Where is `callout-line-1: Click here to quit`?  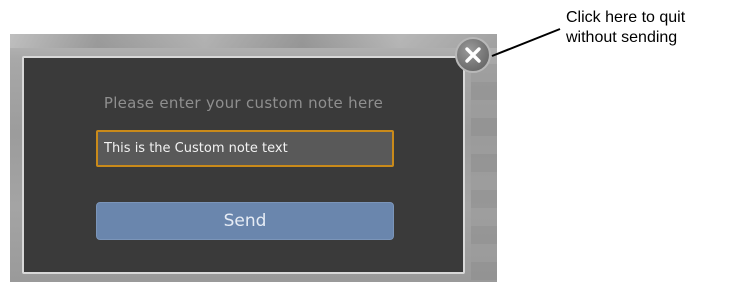
callout-line-1: Click here to quit is located at coordinates (626, 17).